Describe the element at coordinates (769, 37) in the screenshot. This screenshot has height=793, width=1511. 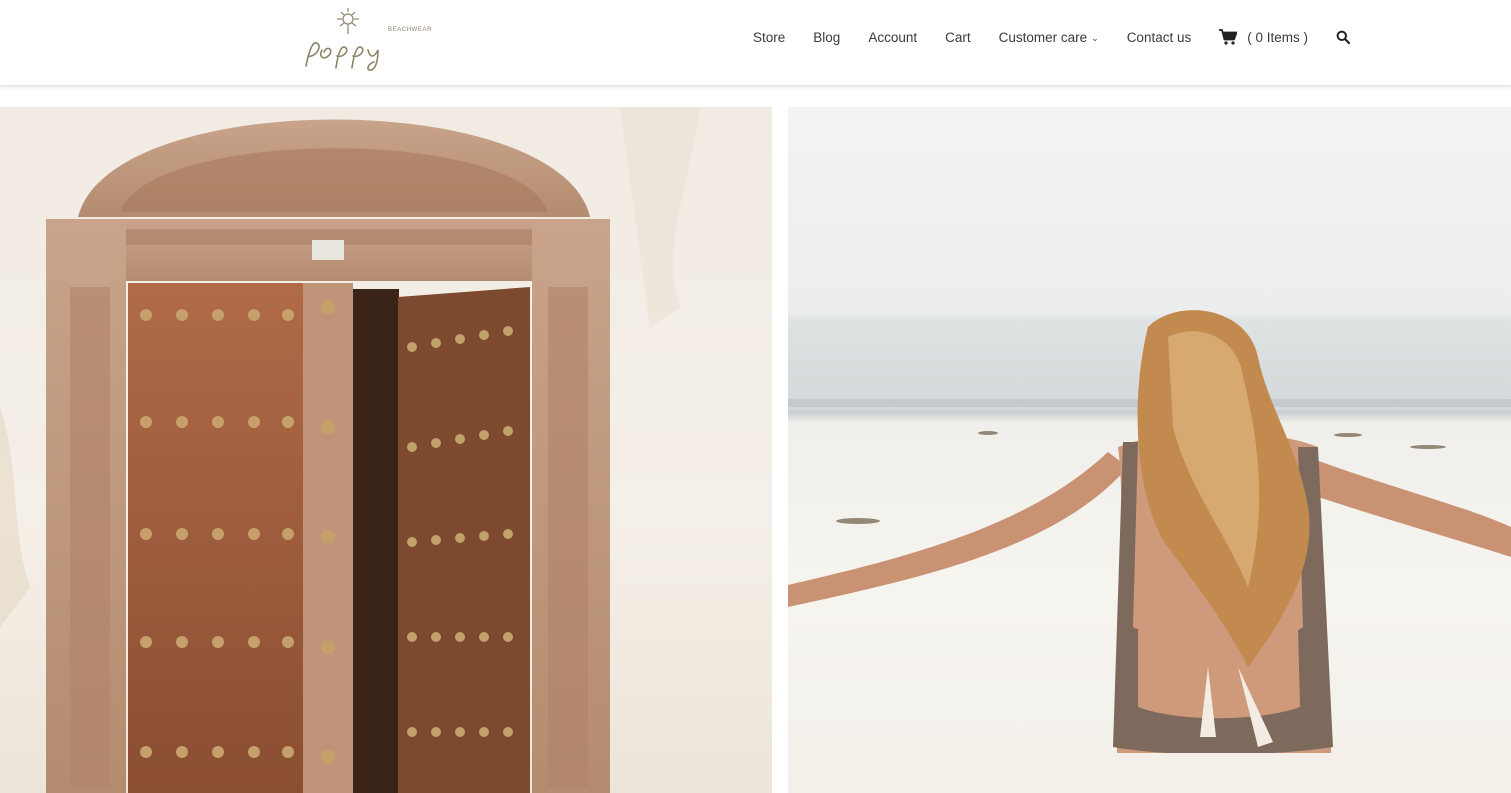
I see `nav-store: Store` at that location.